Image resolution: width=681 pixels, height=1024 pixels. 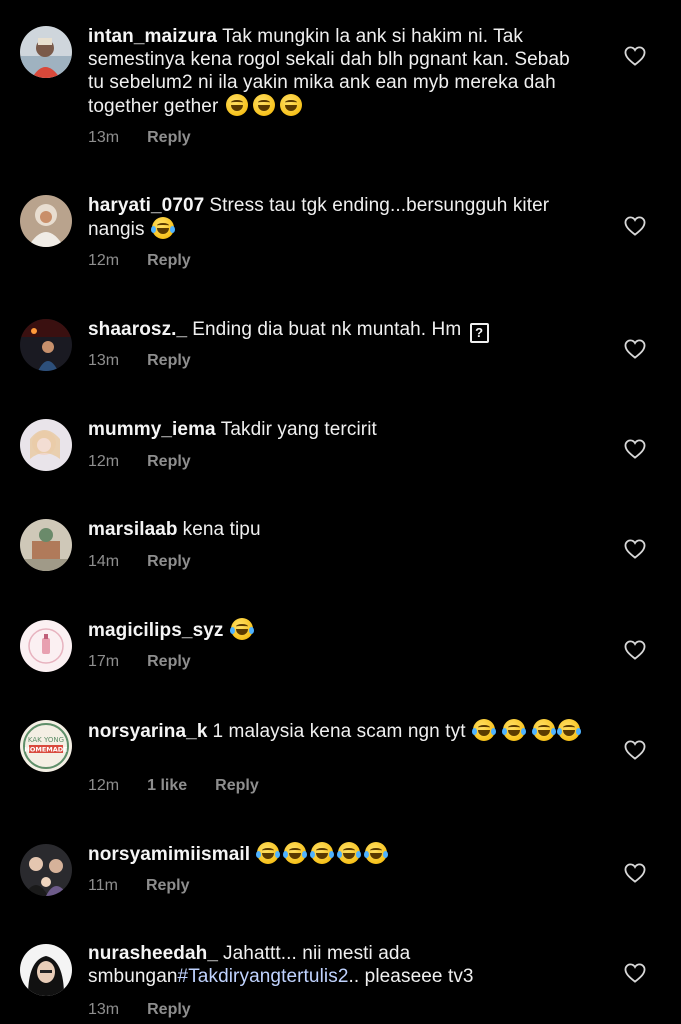 I want to click on hashtag-link: #Takdiryangtertulis2, so click(x=263, y=976).